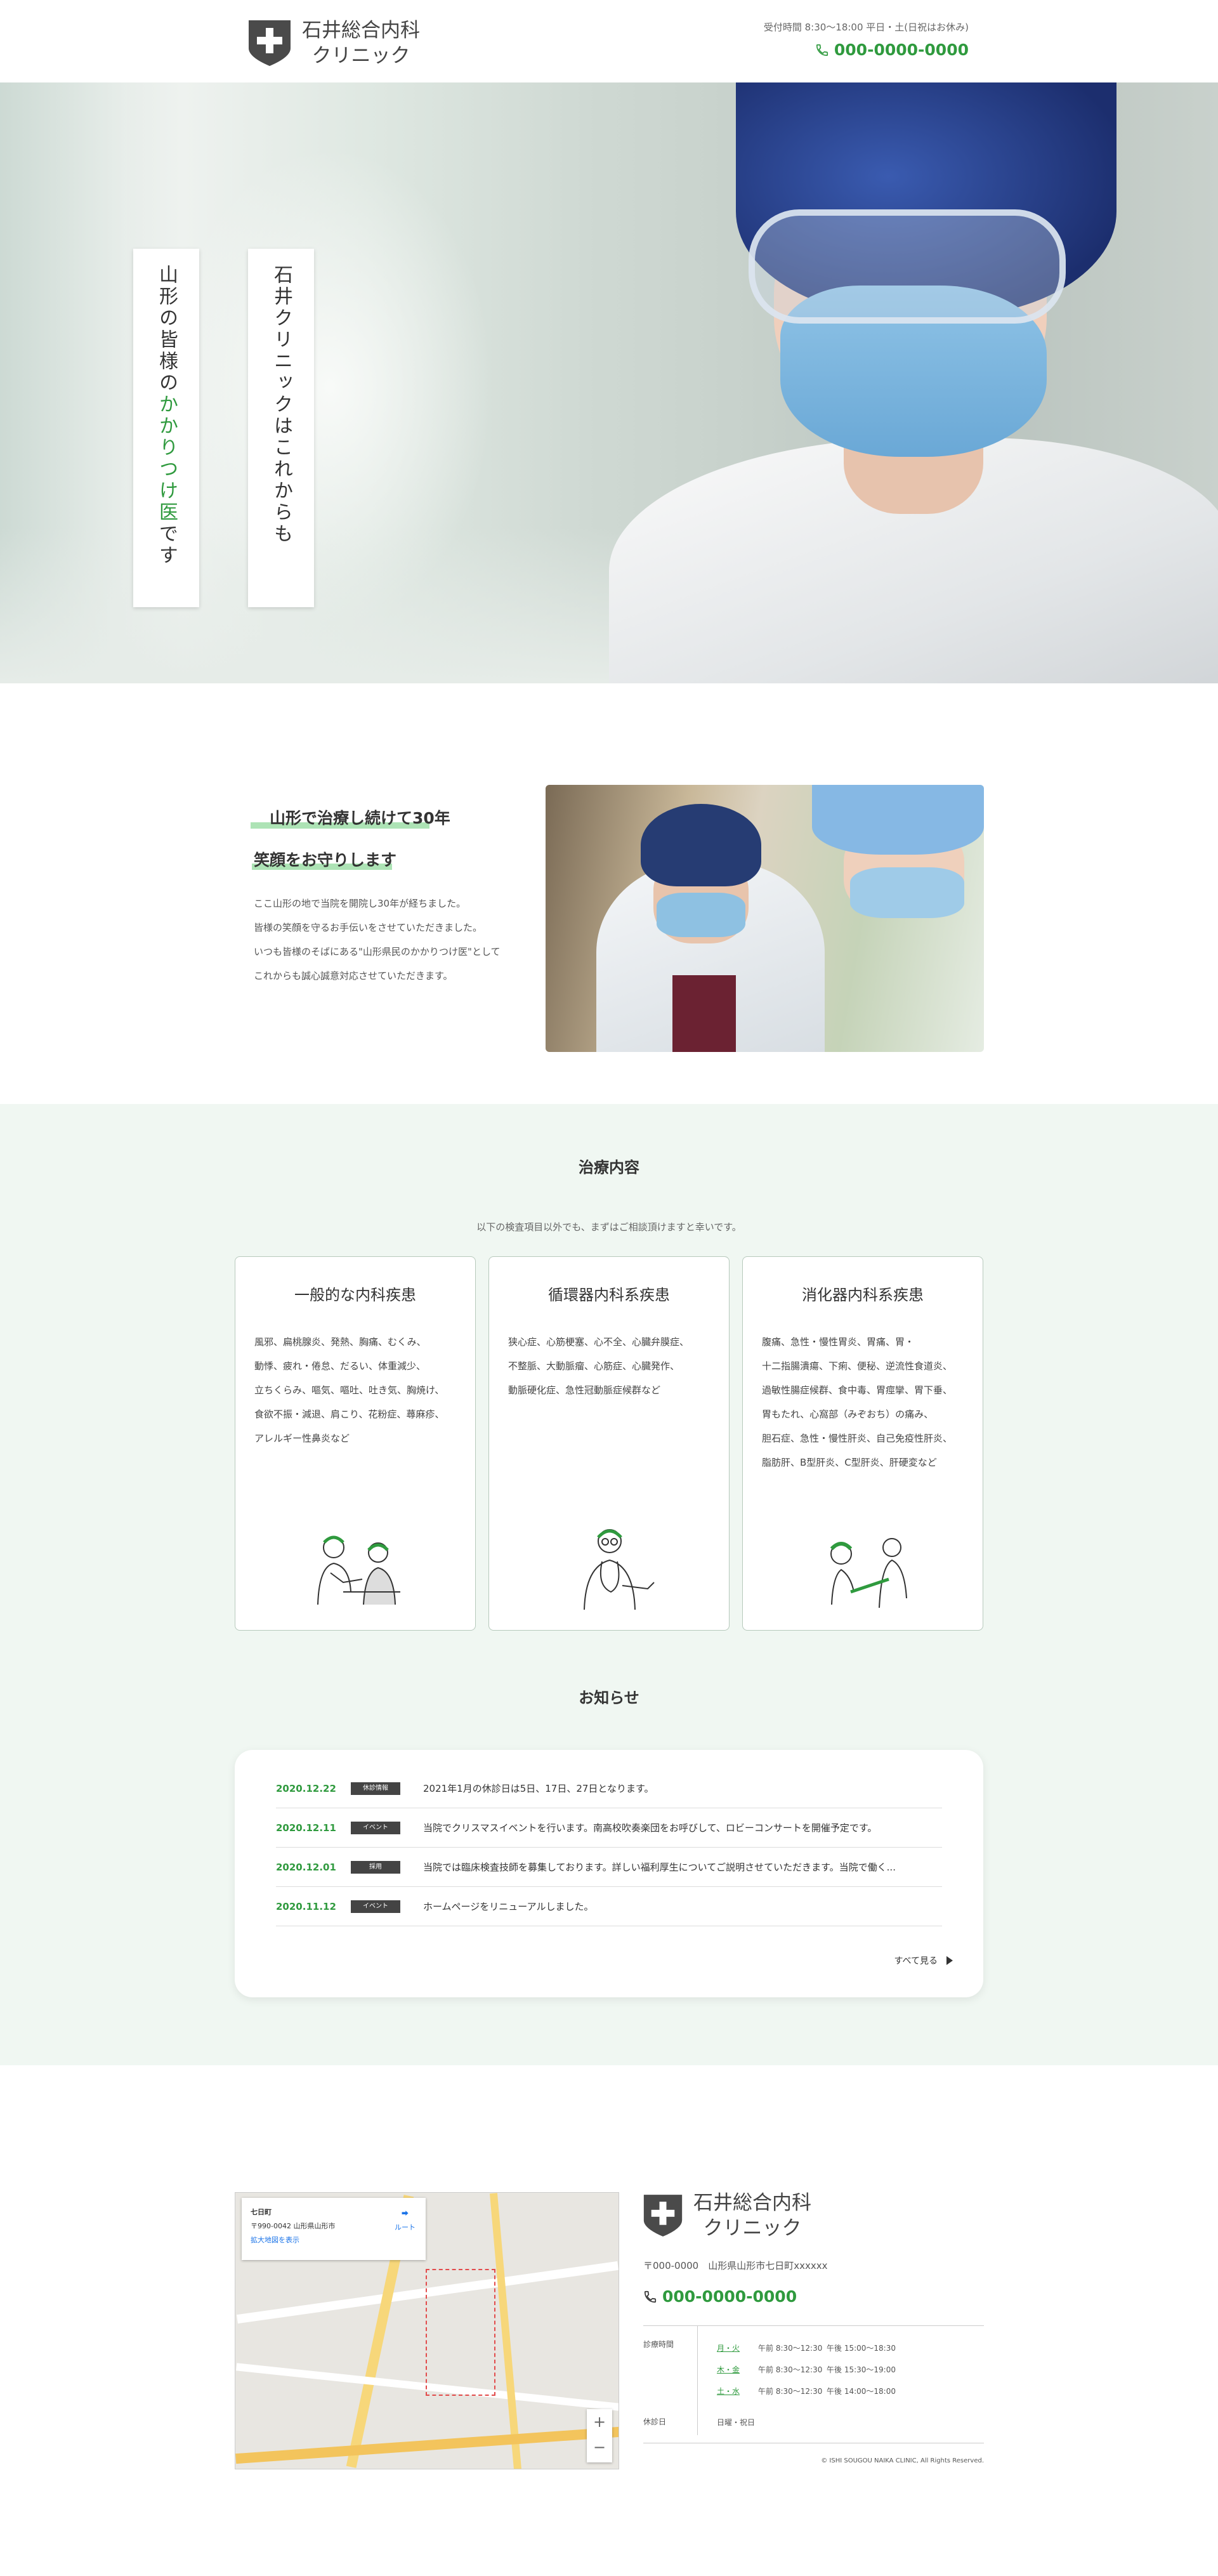 The height and width of the screenshot is (2576, 1218). What do you see at coordinates (317, 605) in the screenshot?
I see `hero-bg-floor` at bounding box center [317, 605].